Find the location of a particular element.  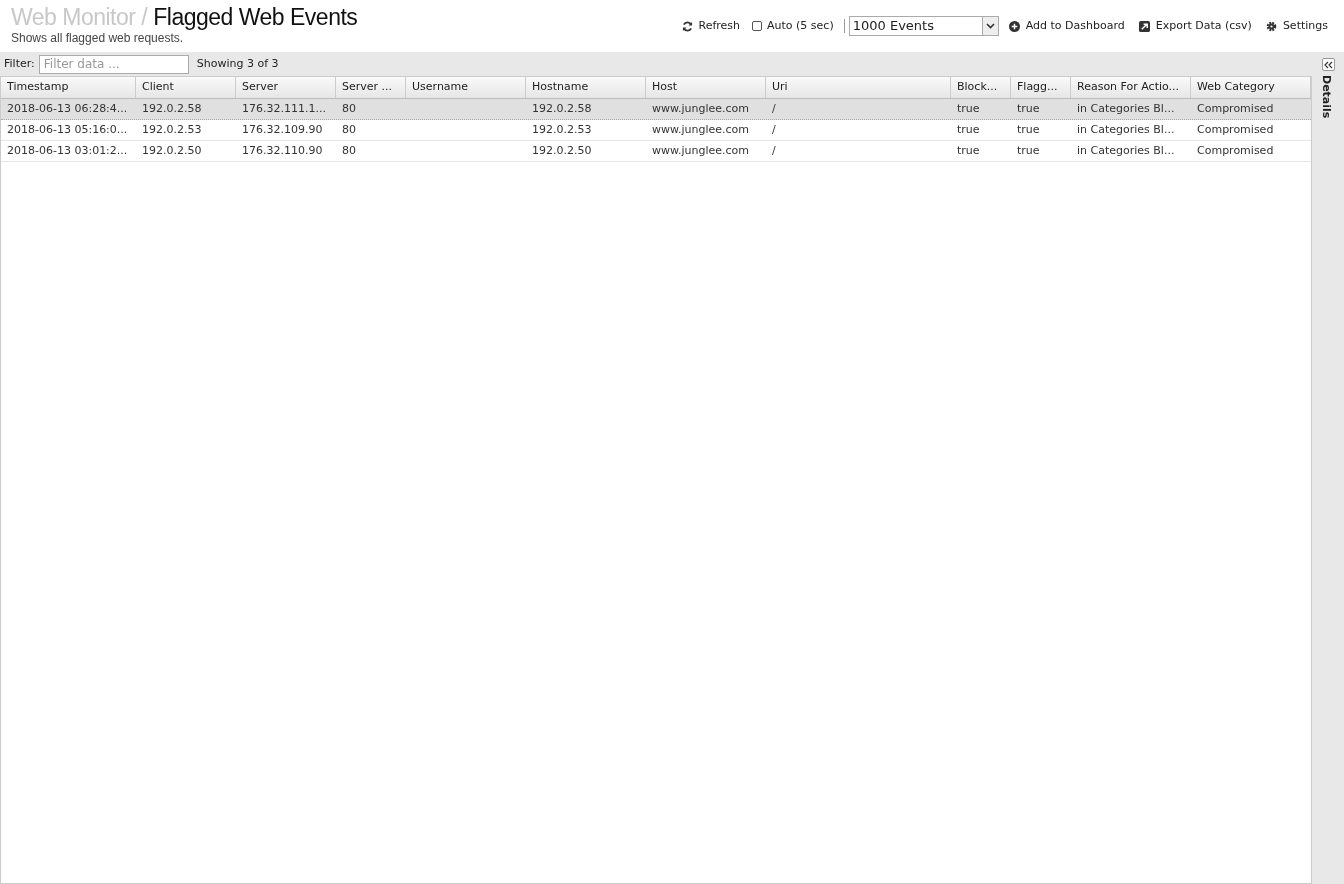

column-header: Server is located at coordinates (286, 87).